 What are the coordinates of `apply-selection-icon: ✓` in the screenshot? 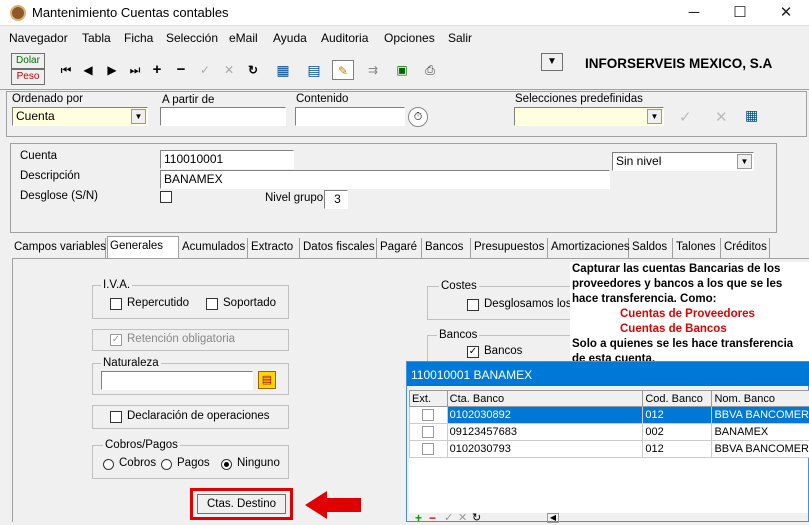 It's located at (685, 117).